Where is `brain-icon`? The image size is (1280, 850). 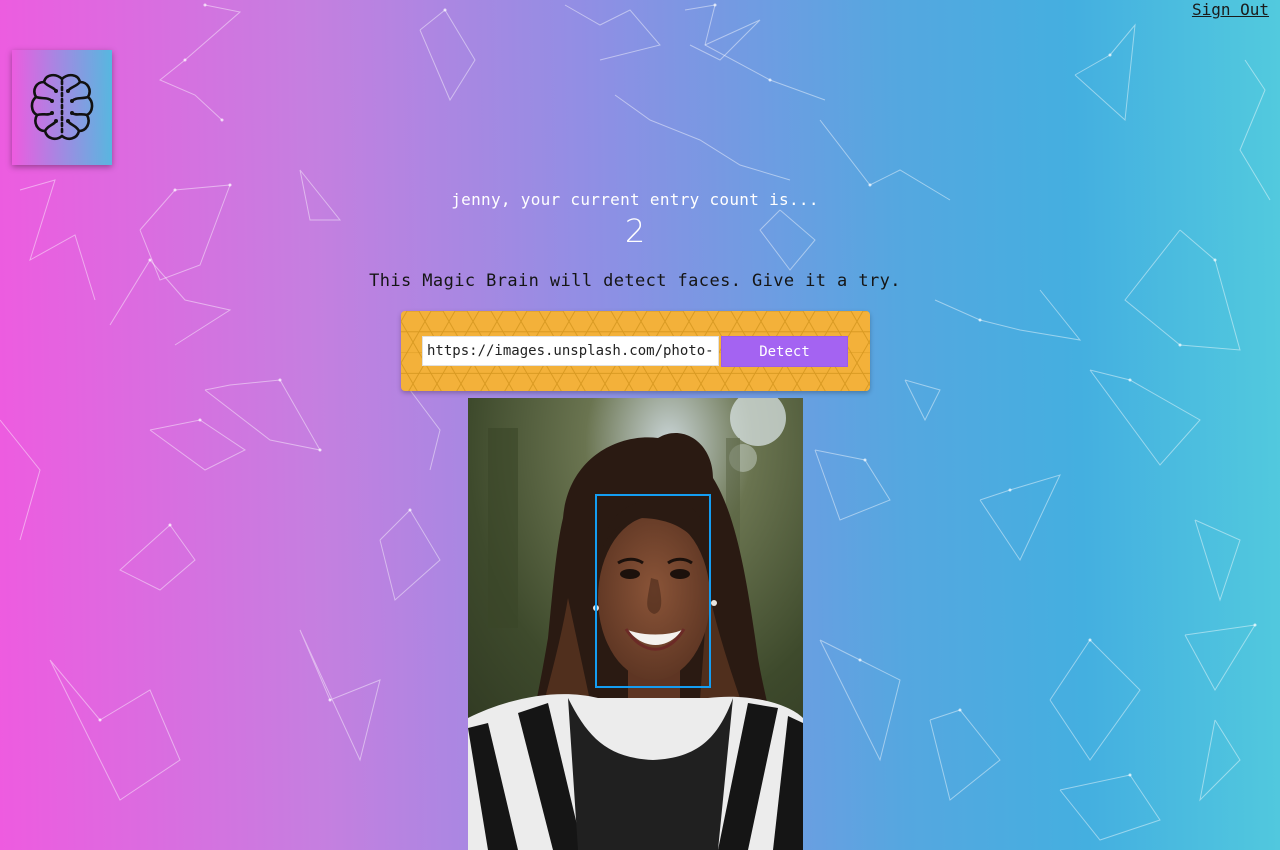
brain-icon is located at coordinates (62, 106).